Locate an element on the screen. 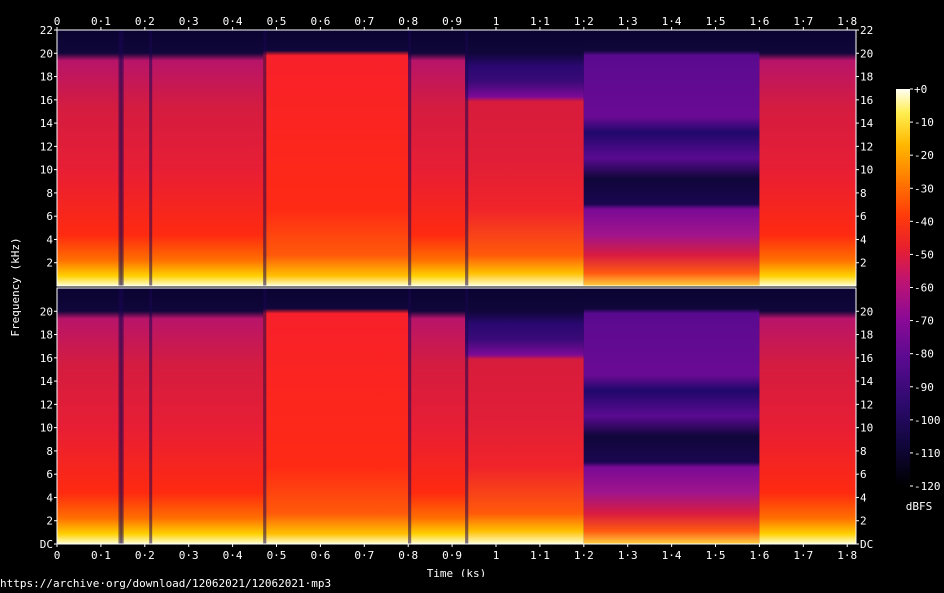 Image resolution: width=944 pixels, height=593 pixels. colorbar-tick-label: -100 is located at coordinates (927, 420).